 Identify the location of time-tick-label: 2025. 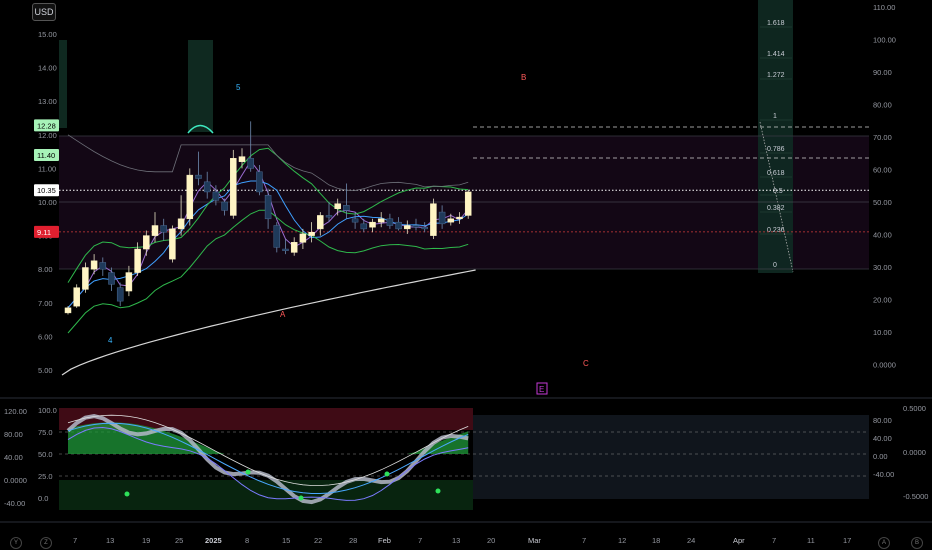
(213, 540).